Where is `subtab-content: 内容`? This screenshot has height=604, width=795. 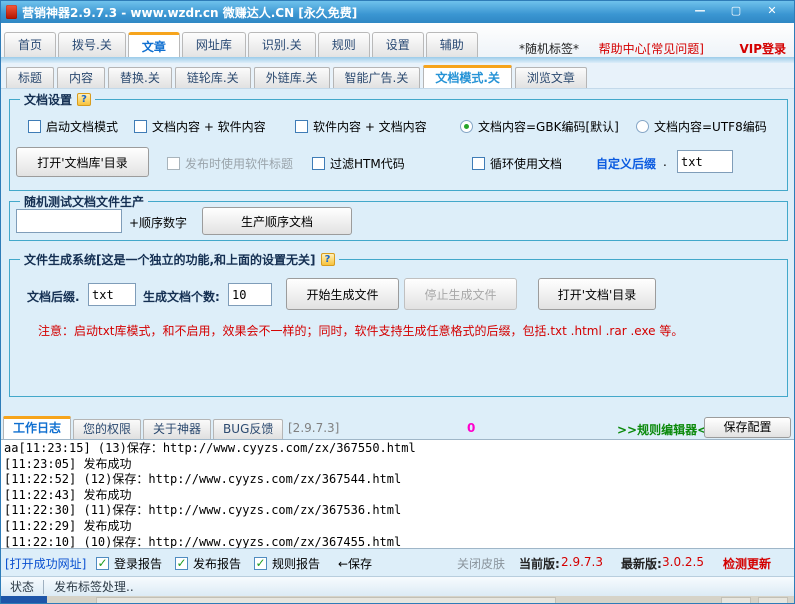 subtab-content: 内容 is located at coordinates (81, 77).